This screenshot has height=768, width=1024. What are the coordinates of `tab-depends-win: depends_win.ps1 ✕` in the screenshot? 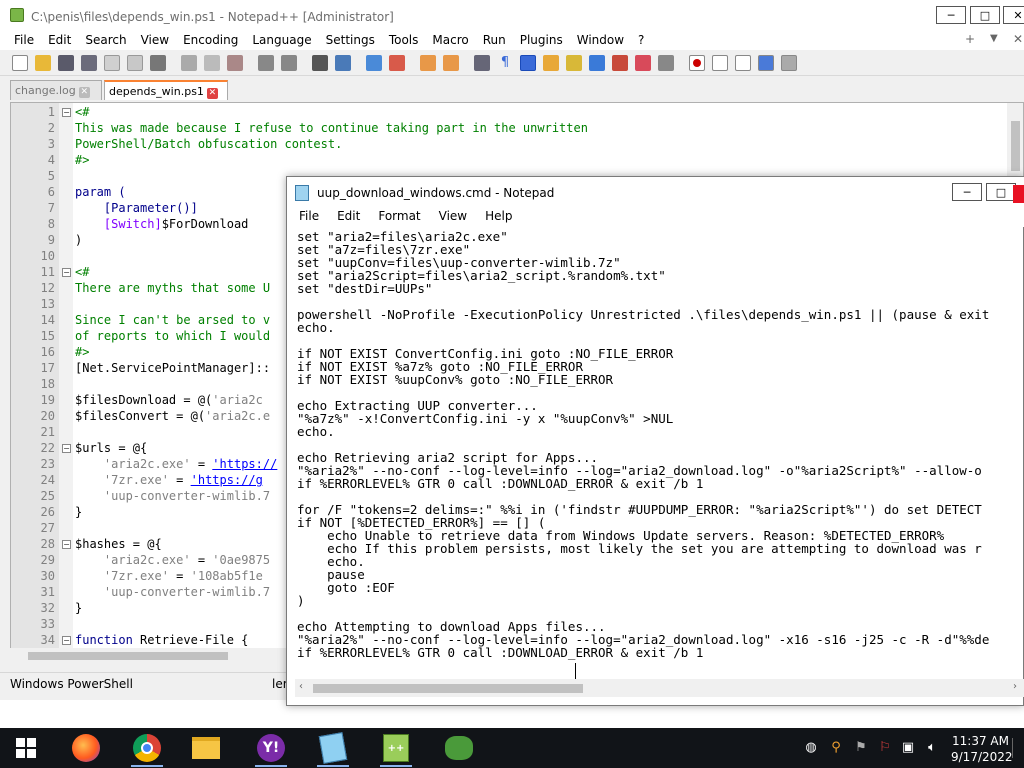 It's located at (166, 90).